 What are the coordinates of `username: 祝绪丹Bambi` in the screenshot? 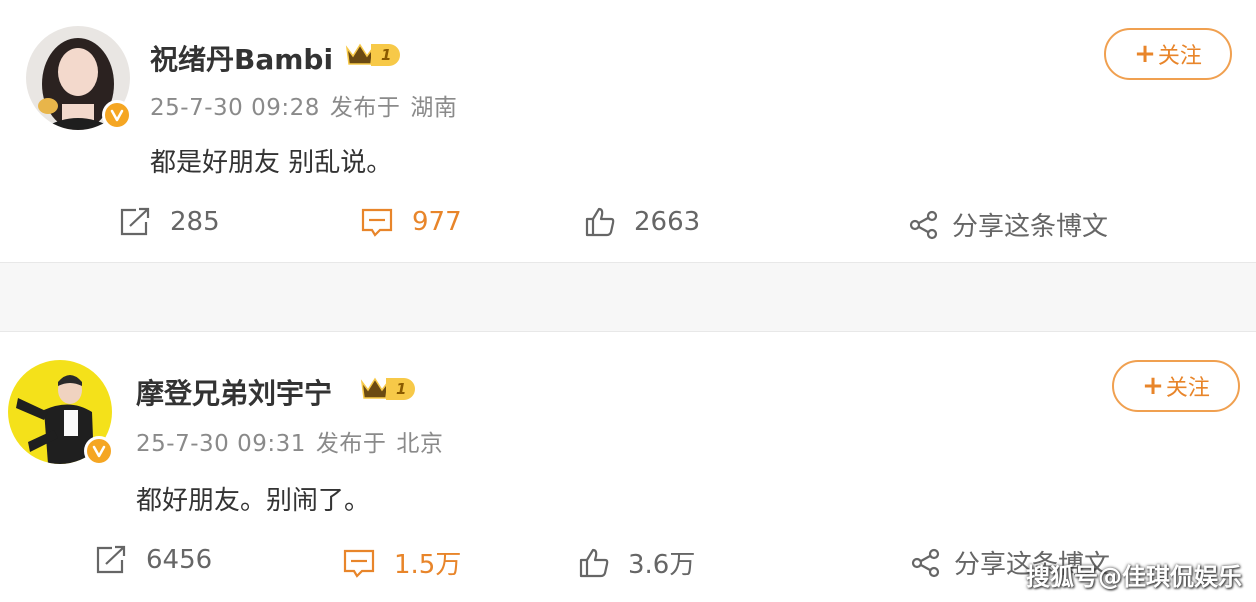 It's located at (241, 58).